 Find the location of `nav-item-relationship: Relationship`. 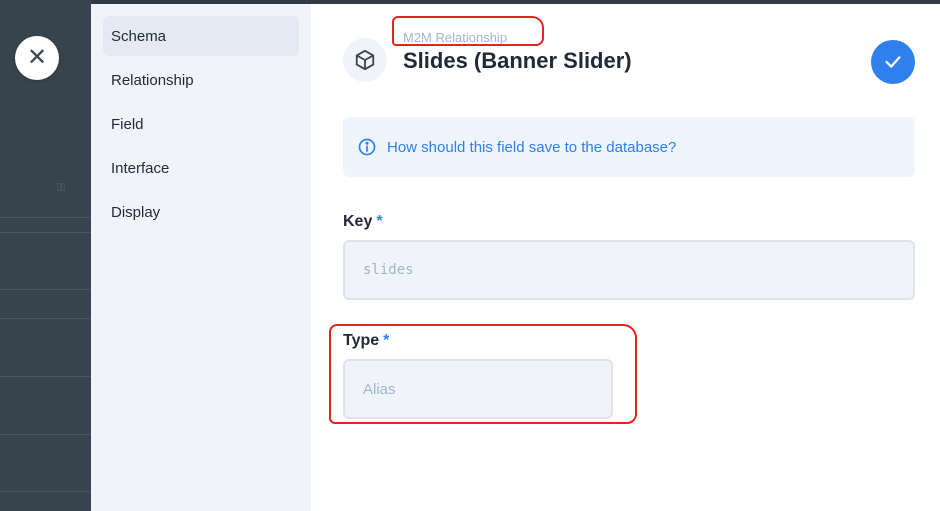

nav-item-relationship: Relationship is located at coordinates (201, 80).